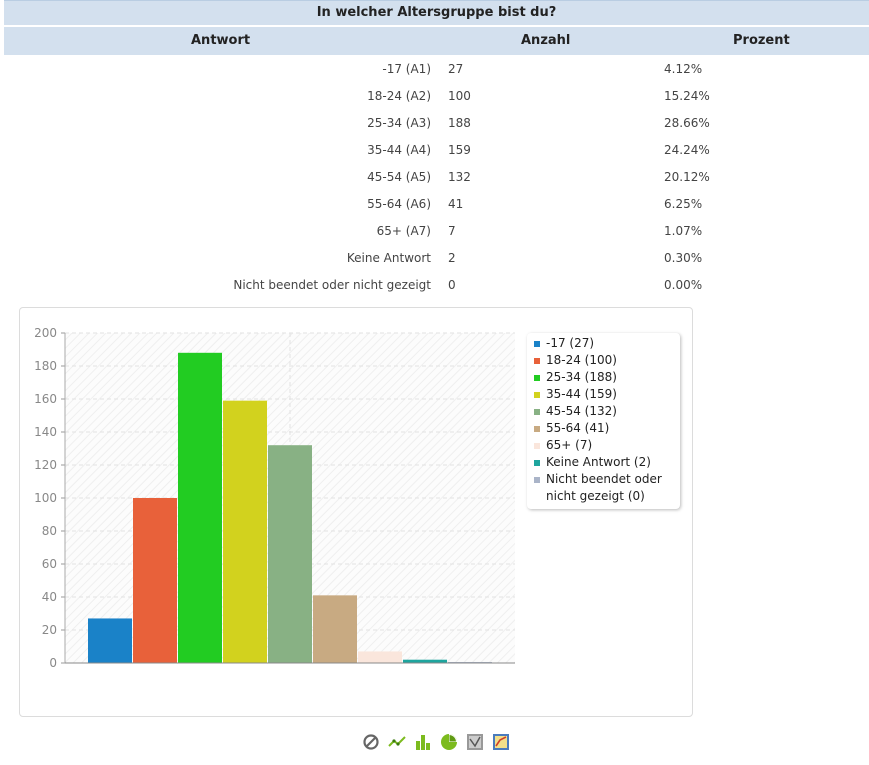 Image resolution: width=869 pixels, height=765 pixels. What do you see at coordinates (683, 285) in the screenshot?
I see `row-percent: 0.00%` at bounding box center [683, 285].